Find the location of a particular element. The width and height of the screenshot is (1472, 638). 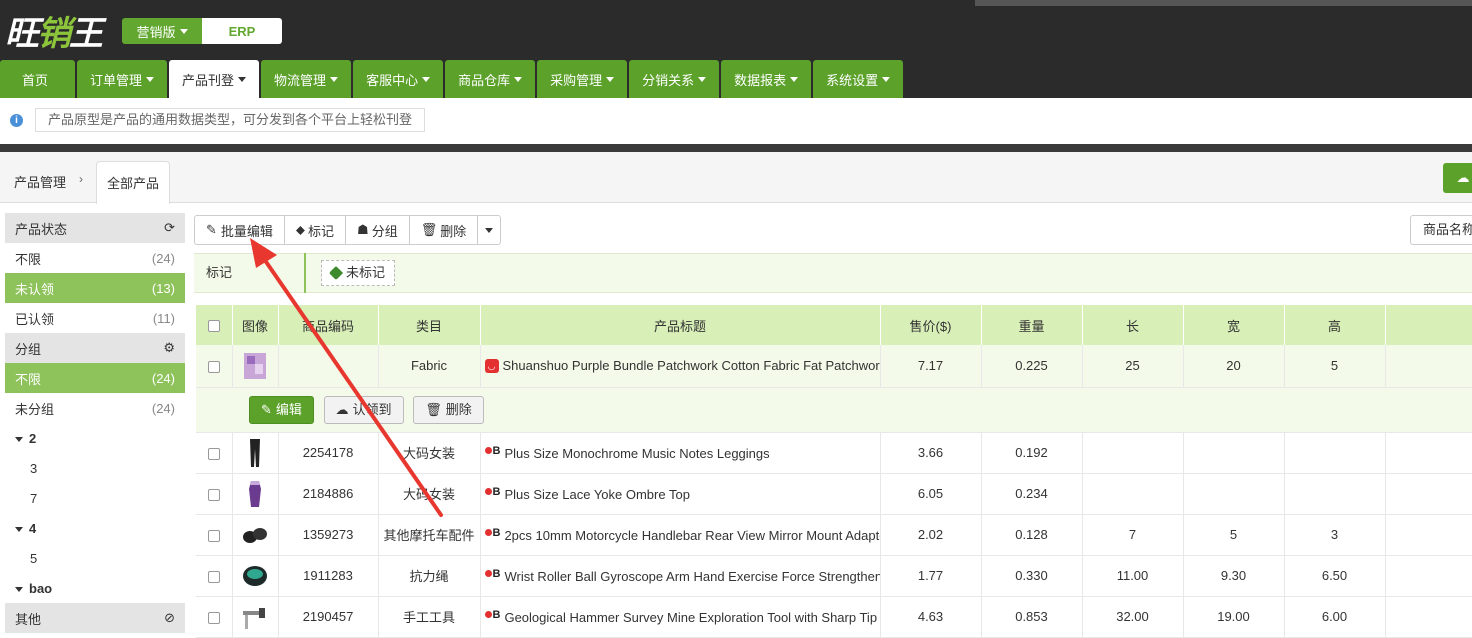

nav-item-3: 物流管理 is located at coordinates (306, 79).